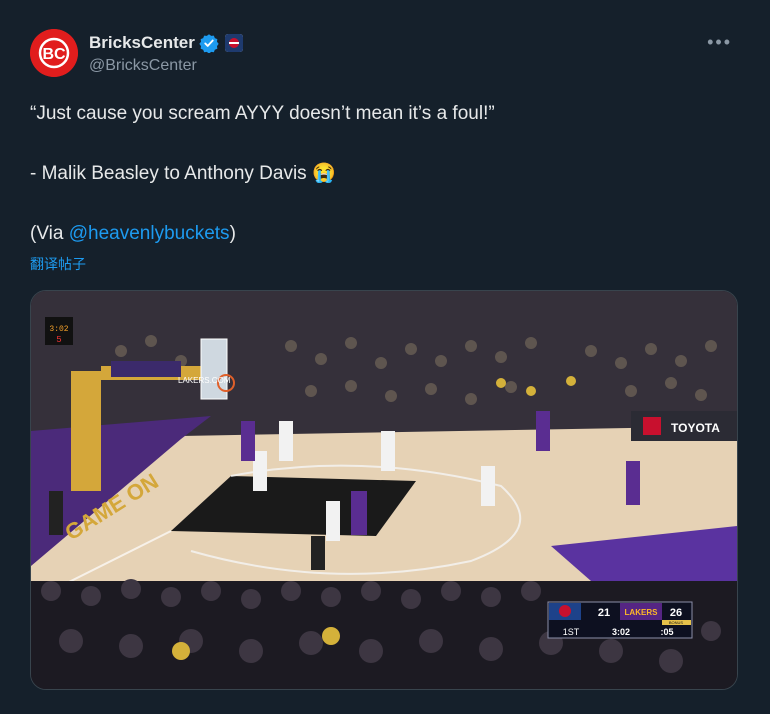 This screenshot has height=714, width=770. What do you see at coordinates (204, 380) in the screenshot?
I see `svg-text: LAKERS.COM` at bounding box center [204, 380].